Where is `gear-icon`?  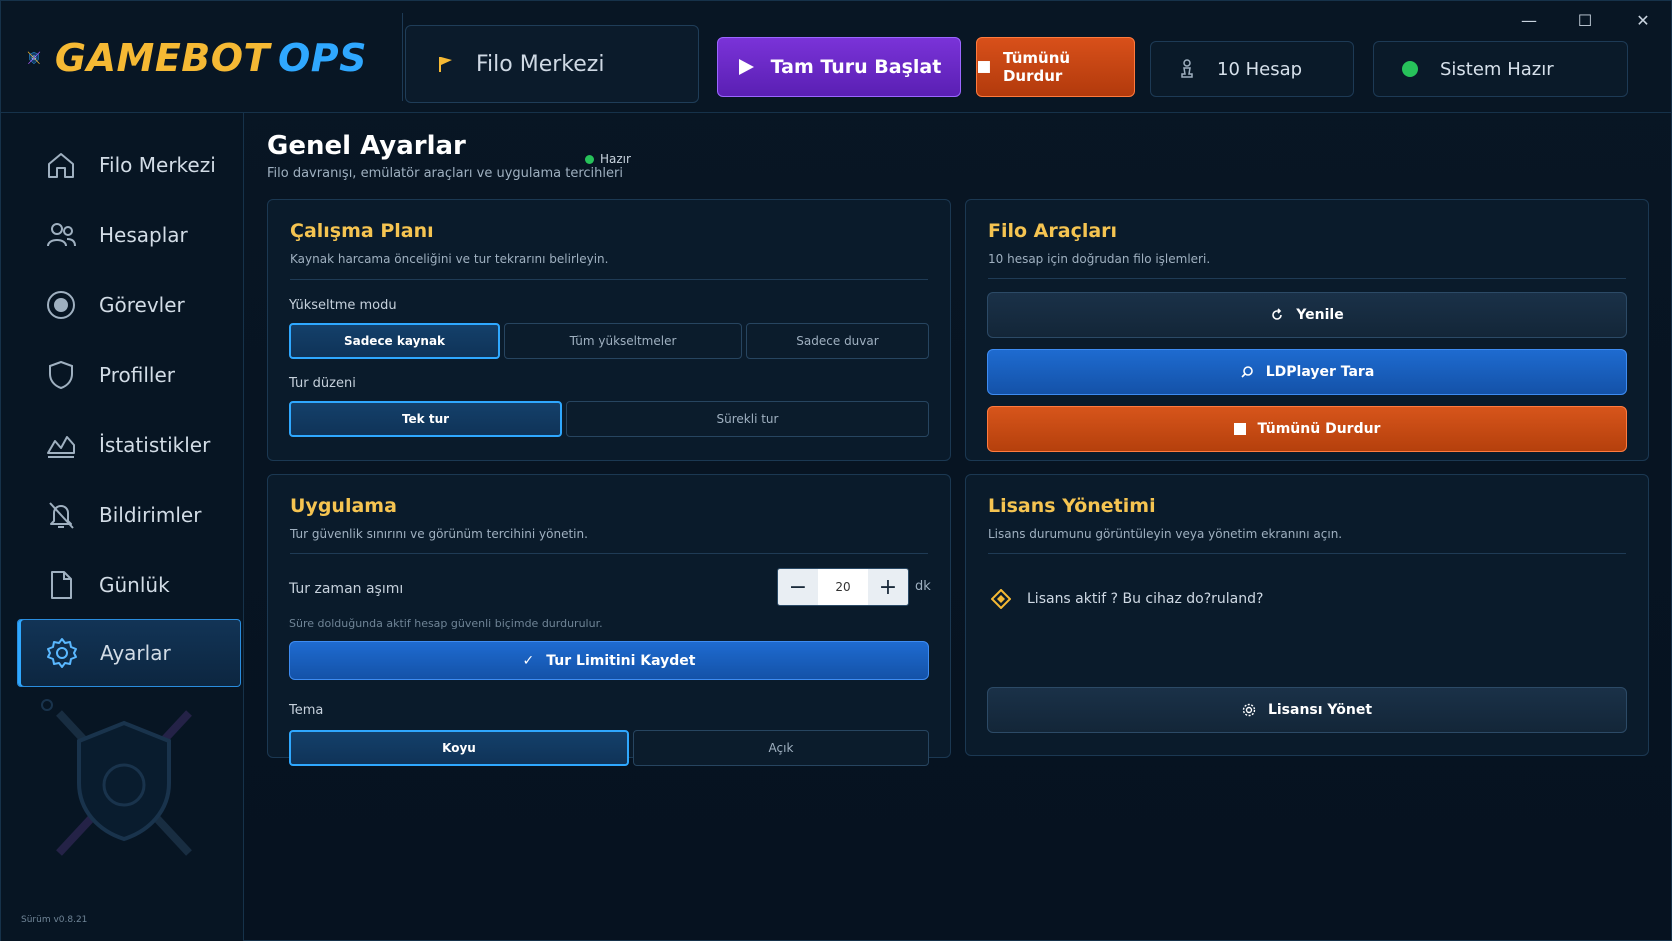 gear-icon is located at coordinates (62, 653).